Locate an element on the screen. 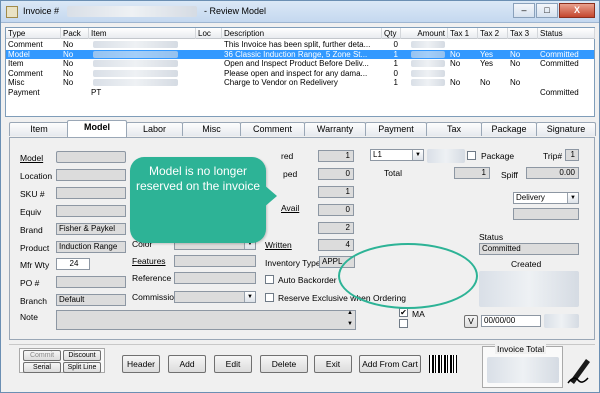 Image resolution: width=600 pixels, height=393 pixels. equiv-label: Equiv is located at coordinates (31, 212).